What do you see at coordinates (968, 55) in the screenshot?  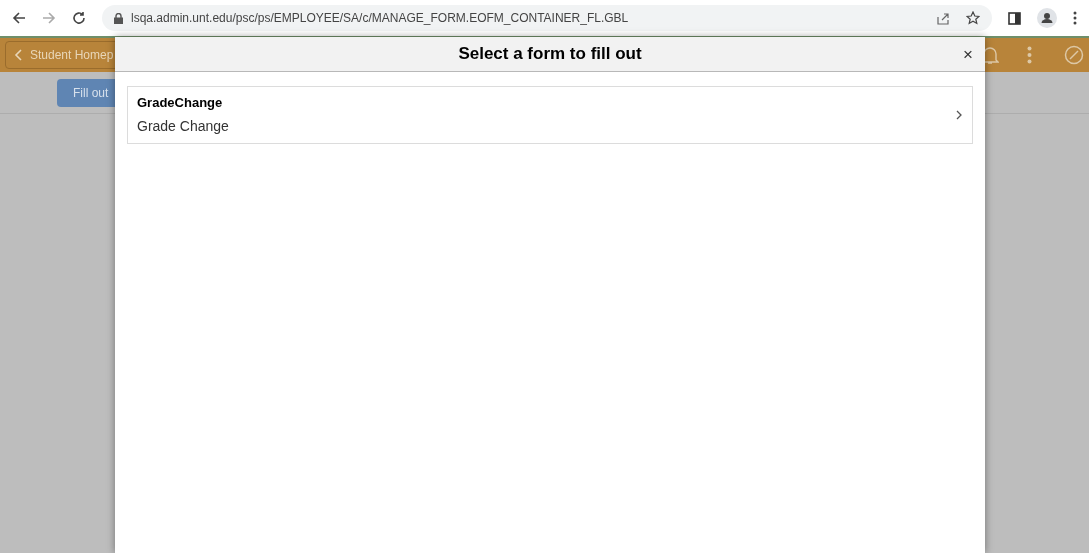 I see `close-button: ×` at bounding box center [968, 55].